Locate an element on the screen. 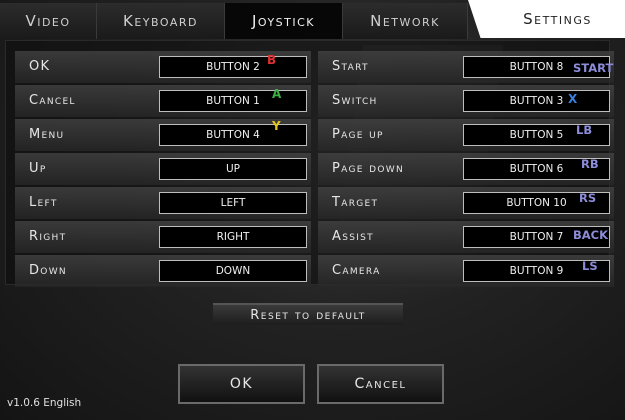  binding-field: RIGHT is located at coordinates (233, 237).